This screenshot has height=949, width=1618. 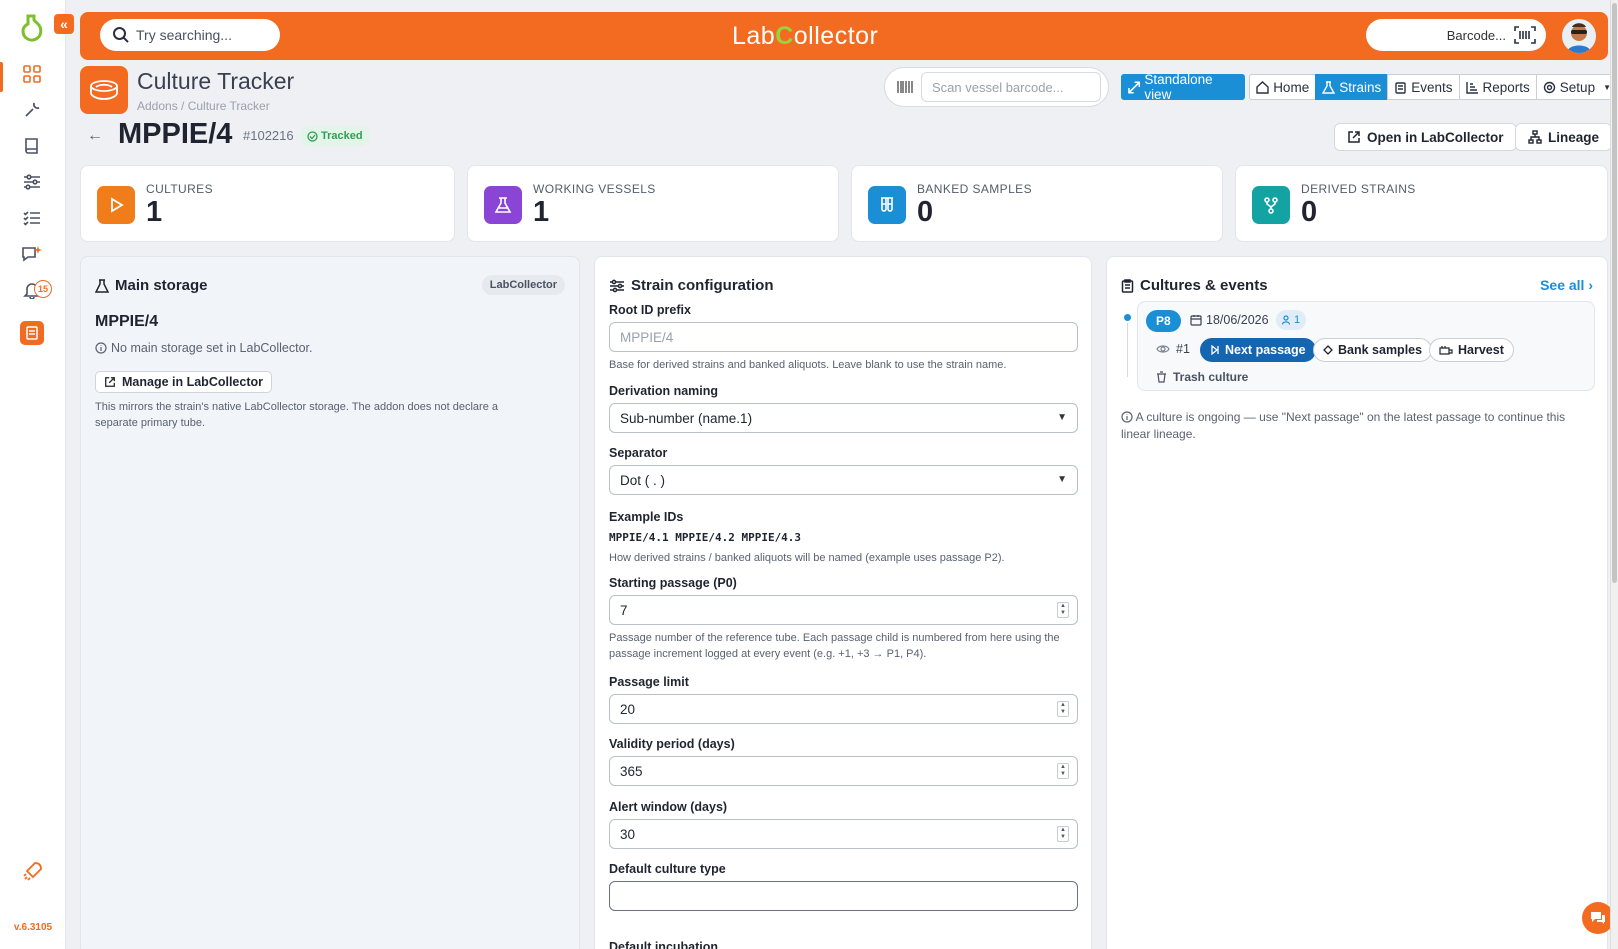 I want to click on clipboard-icon, so click(x=1127, y=285).